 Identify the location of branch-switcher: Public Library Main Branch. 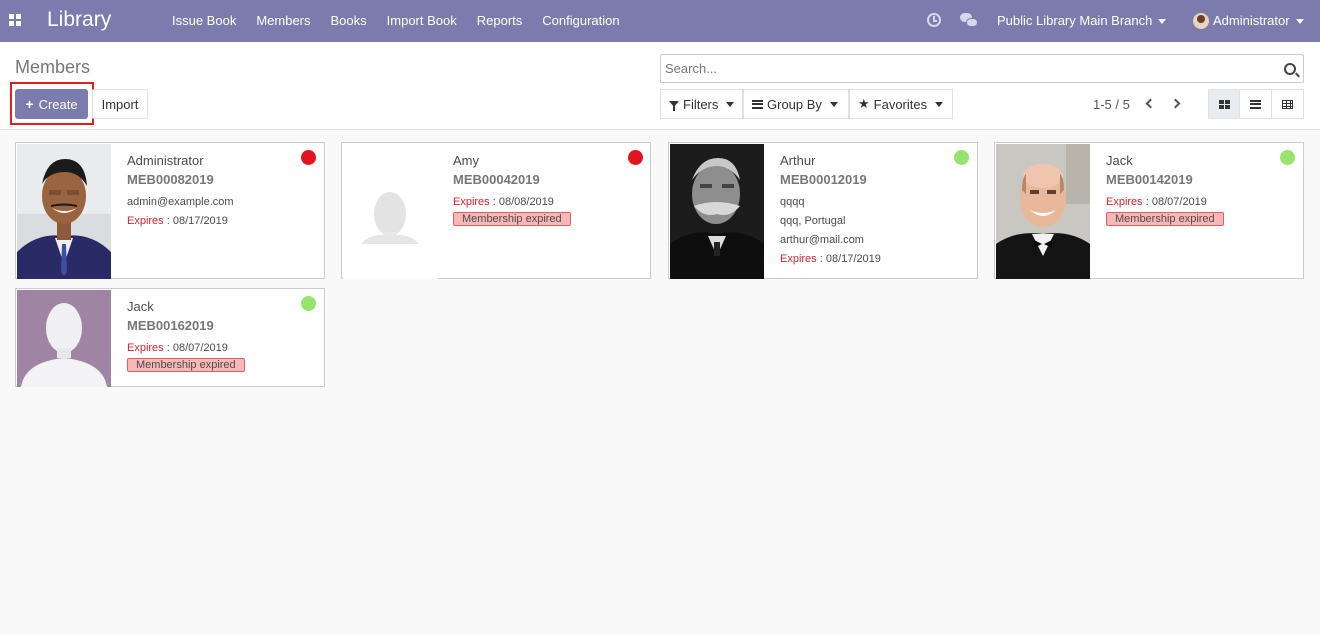
(1082, 21).